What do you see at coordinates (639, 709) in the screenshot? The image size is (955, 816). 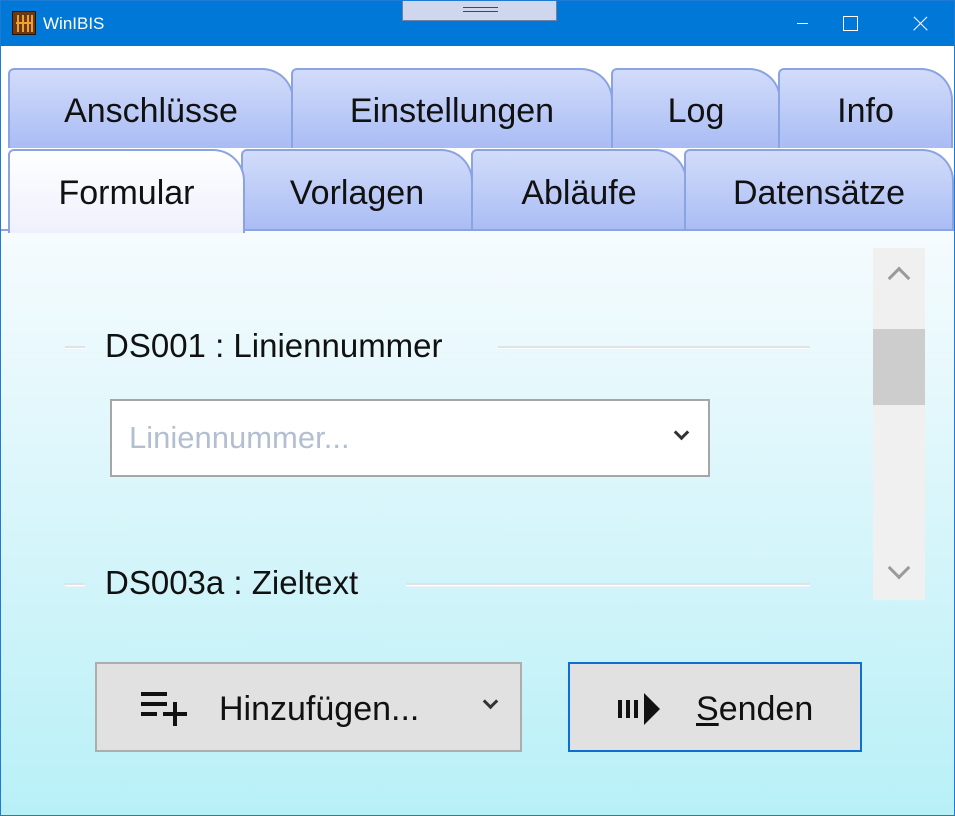 I see `send-arrow-icon` at bounding box center [639, 709].